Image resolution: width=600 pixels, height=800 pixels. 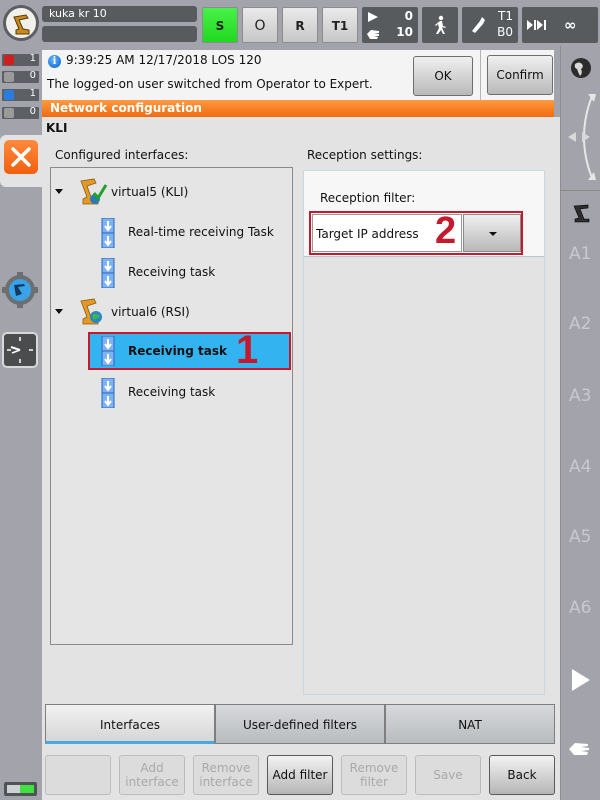 I want to click on remove-filter-button: Remove filter, so click(x=374, y=775).